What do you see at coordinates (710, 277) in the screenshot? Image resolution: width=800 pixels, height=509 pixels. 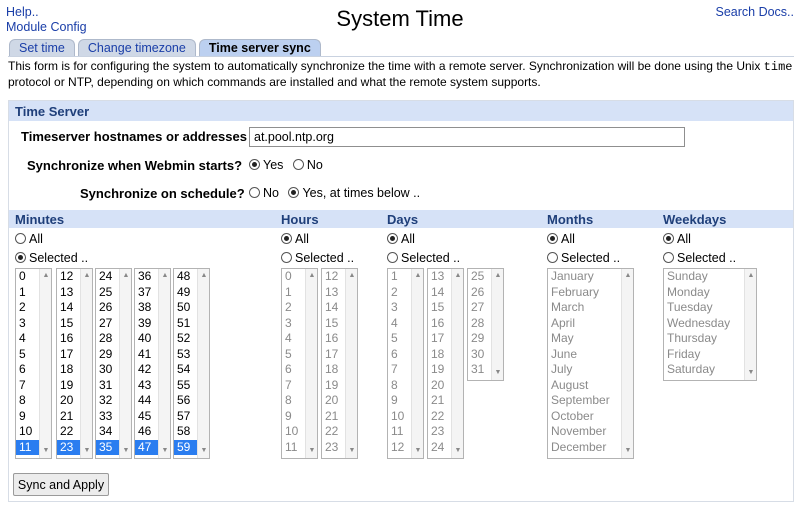 I see `list-item: Sunday` at bounding box center [710, 277].